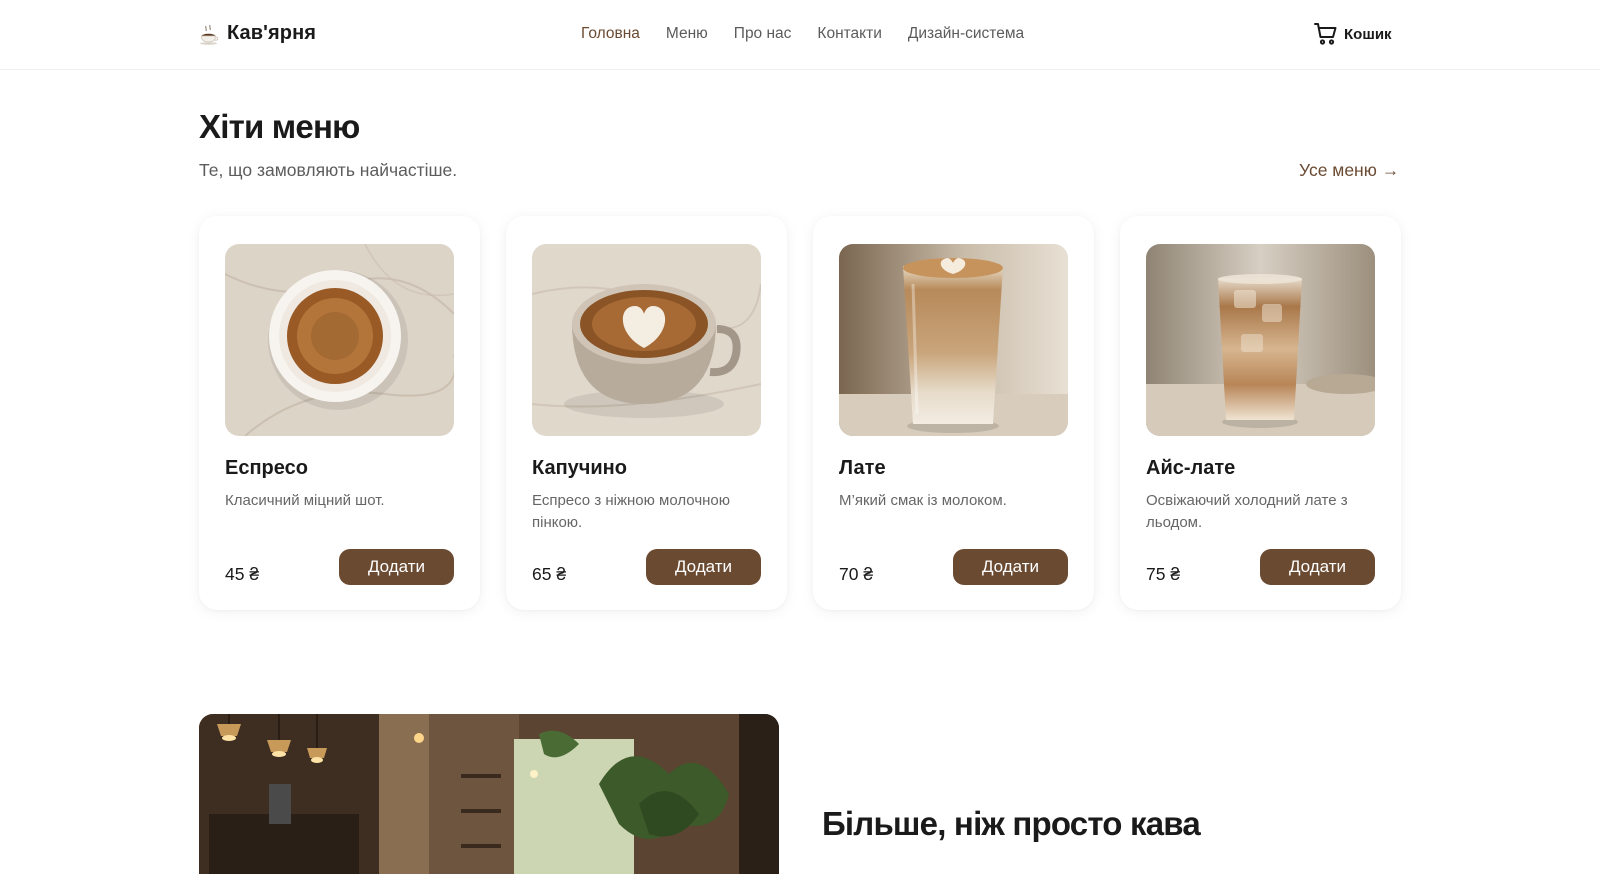 Image resolution: width=1600 pixels, height=874 pixels. Describe the element at coordinates (610, 34) in the screenshot. I see `nav-item-home: Головна` at that location.